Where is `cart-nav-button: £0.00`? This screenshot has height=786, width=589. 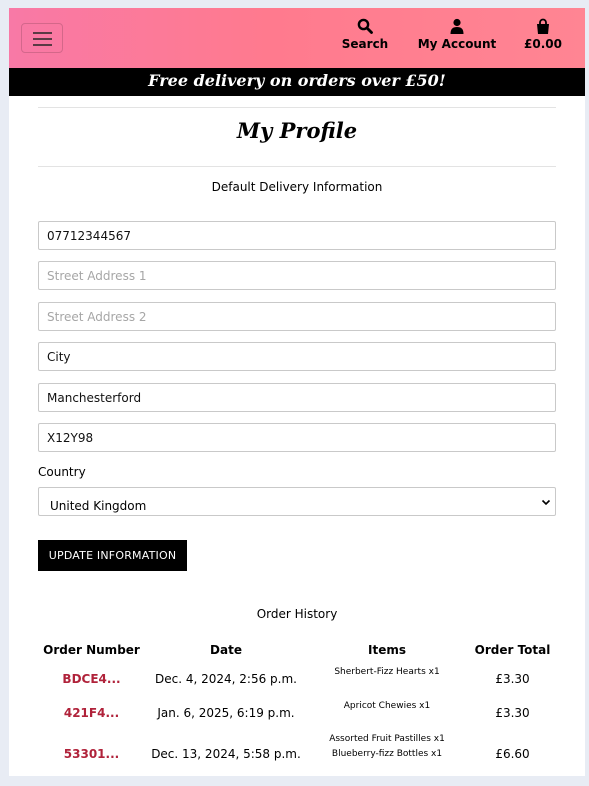
cart-nav-button: £0.00 is located at coordinates (543, 34).